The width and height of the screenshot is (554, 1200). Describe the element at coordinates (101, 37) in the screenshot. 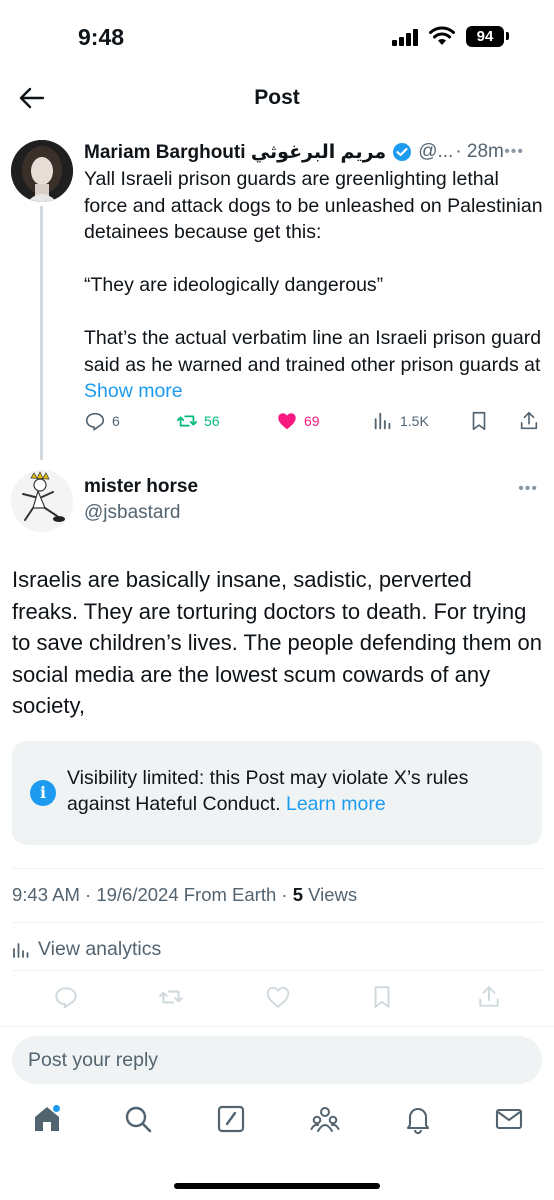

I see `status-time: 9:48` at that location.